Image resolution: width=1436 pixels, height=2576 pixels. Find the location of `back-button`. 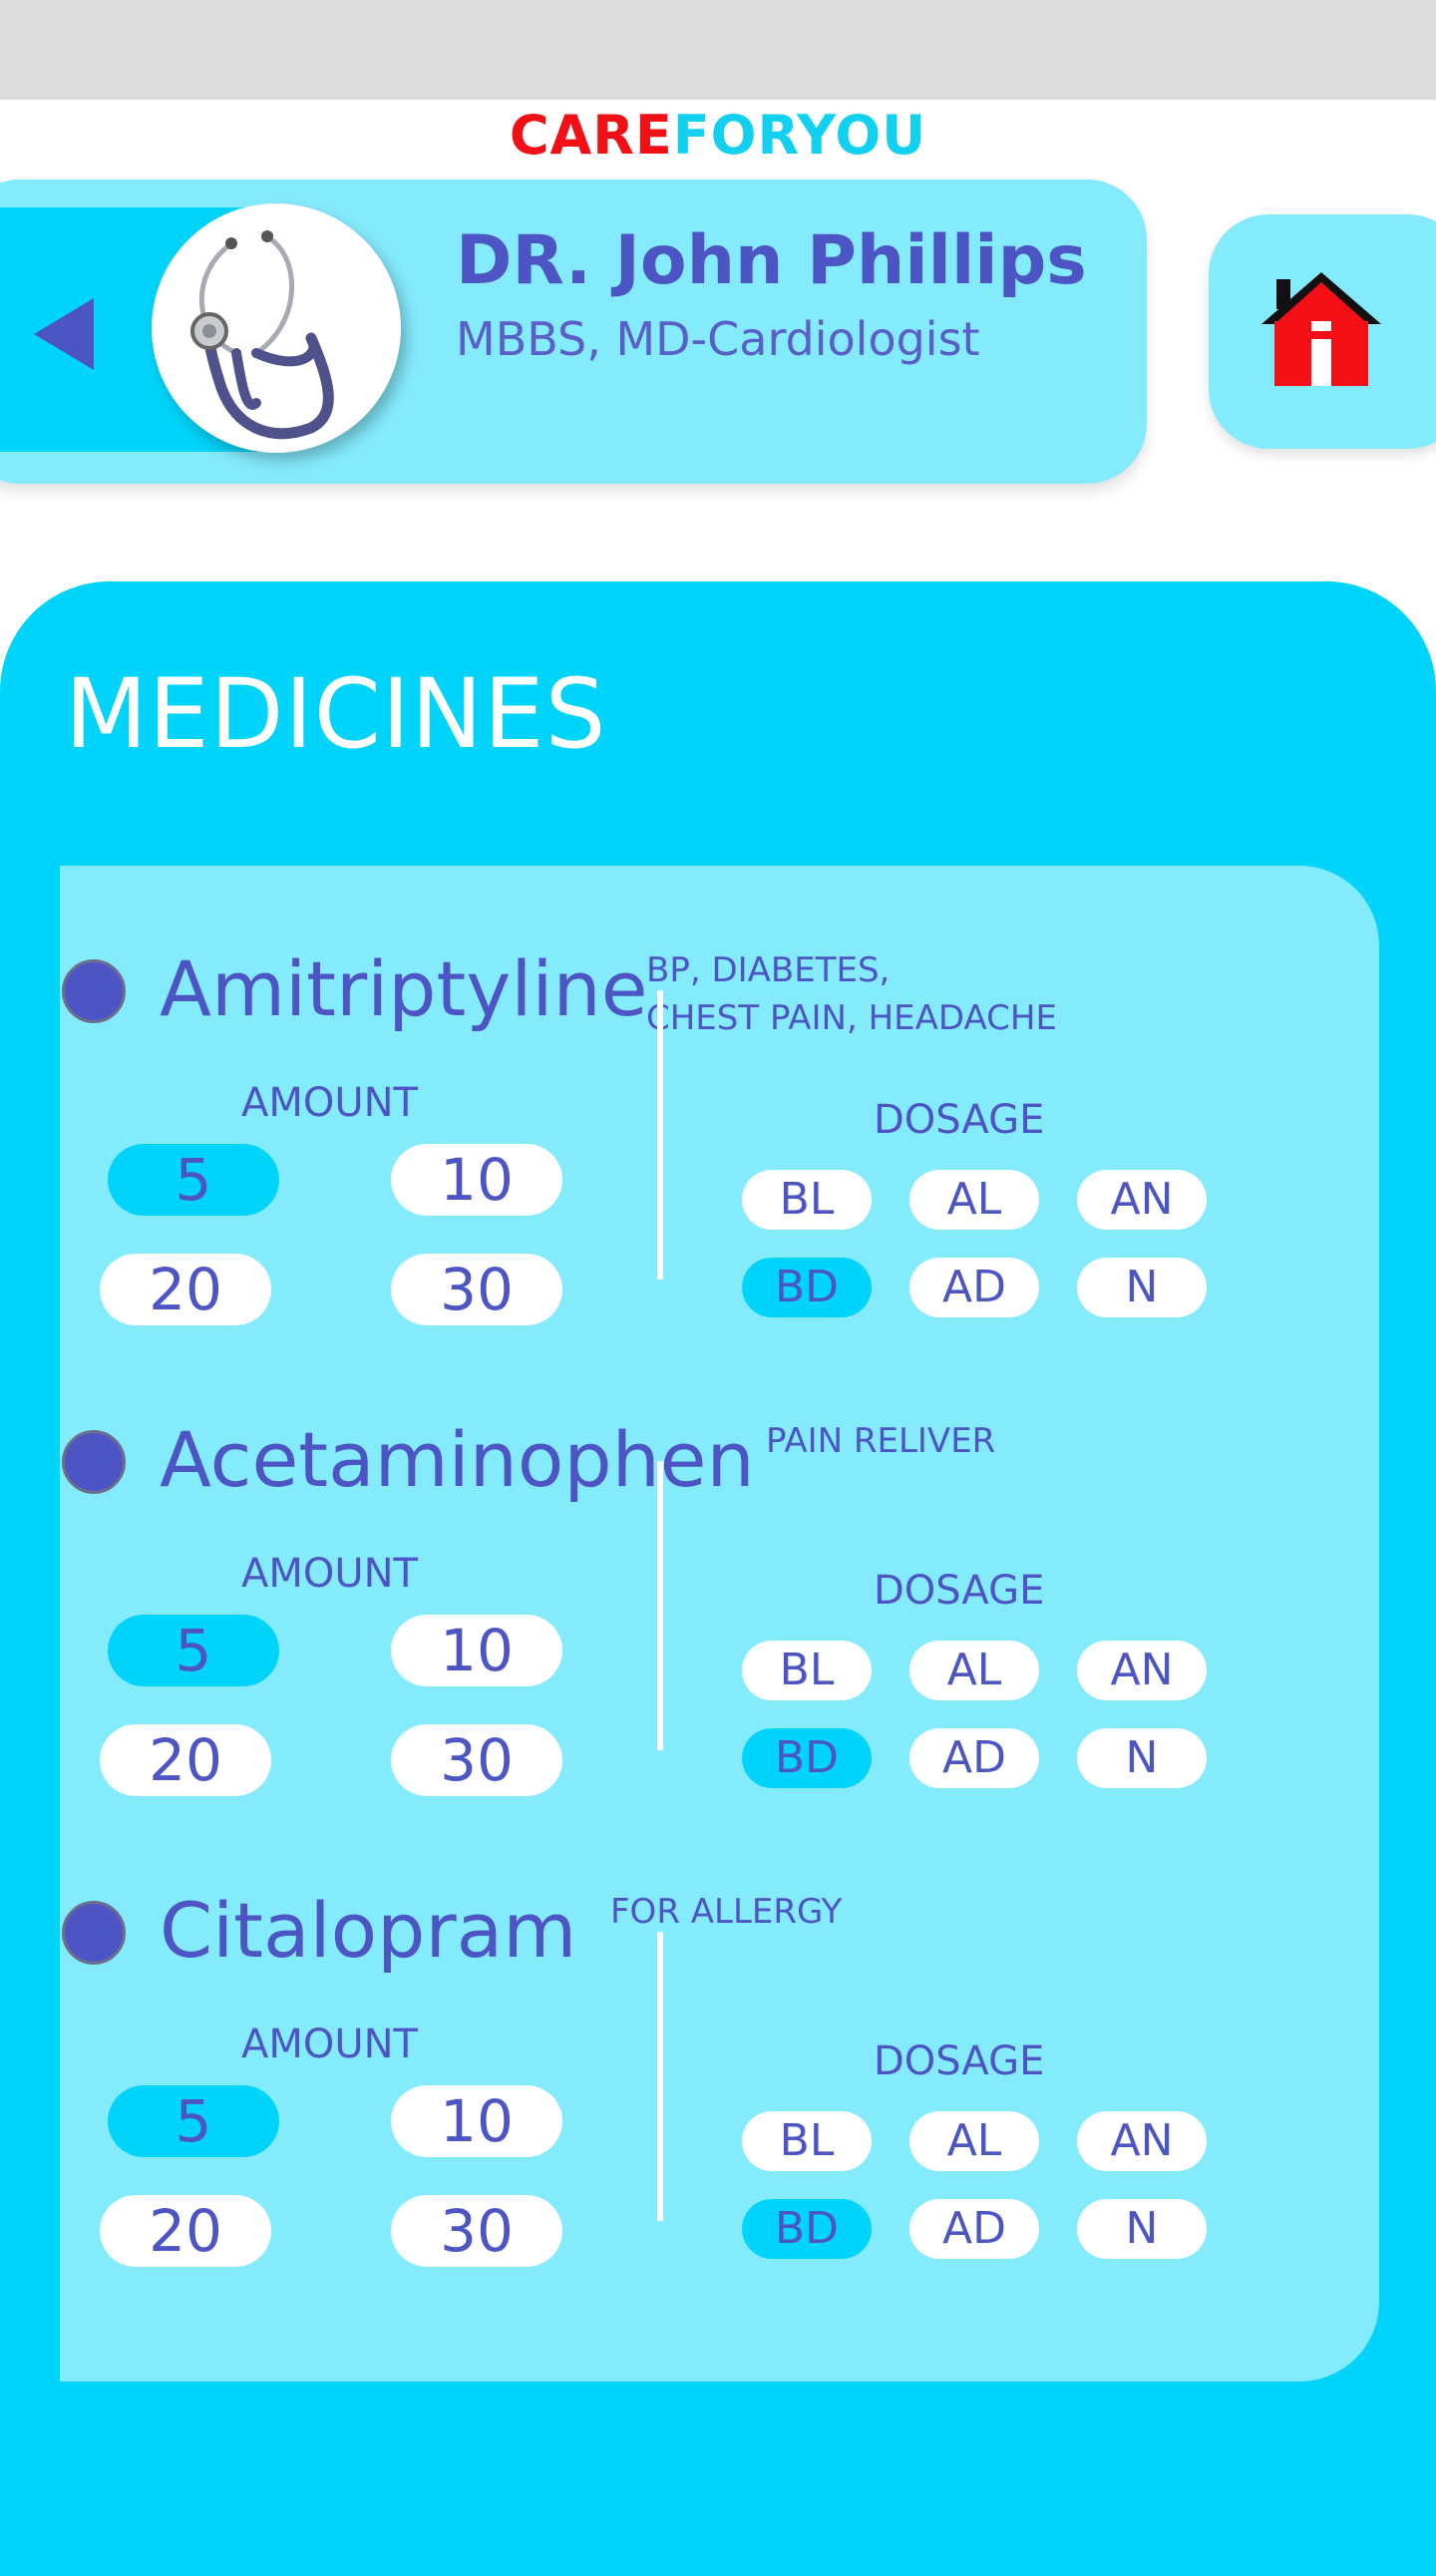

back-button is located at coordinates (65, 334).